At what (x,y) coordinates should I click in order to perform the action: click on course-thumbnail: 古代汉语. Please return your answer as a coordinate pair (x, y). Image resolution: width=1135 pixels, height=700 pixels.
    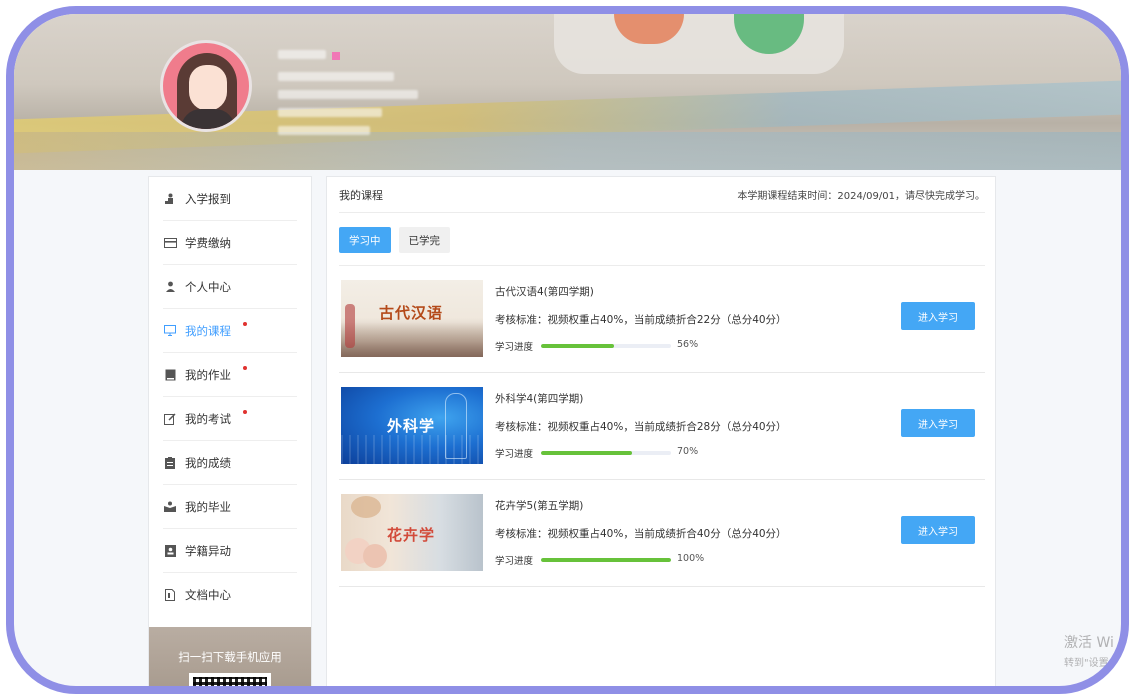
    Looking at the image, I should click on (412, 318).